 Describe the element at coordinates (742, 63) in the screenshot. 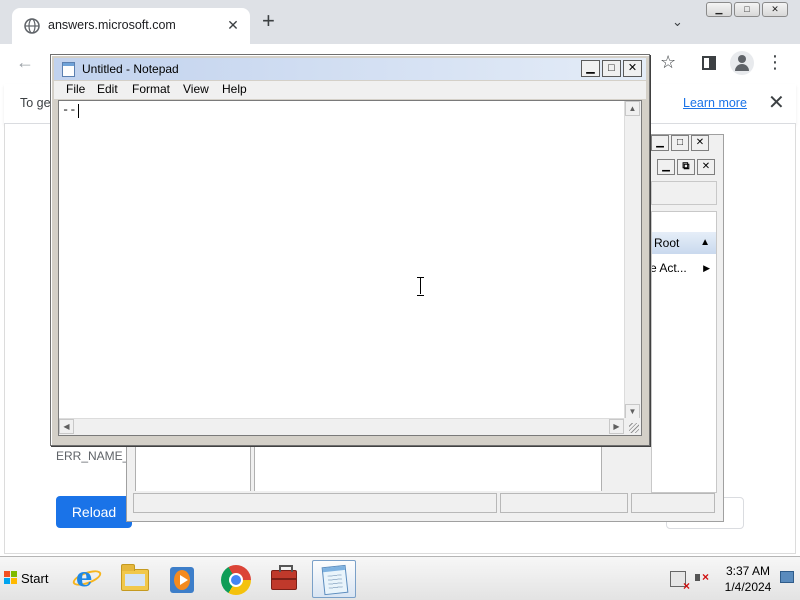

I see `profile-avatar-icon` at that location.